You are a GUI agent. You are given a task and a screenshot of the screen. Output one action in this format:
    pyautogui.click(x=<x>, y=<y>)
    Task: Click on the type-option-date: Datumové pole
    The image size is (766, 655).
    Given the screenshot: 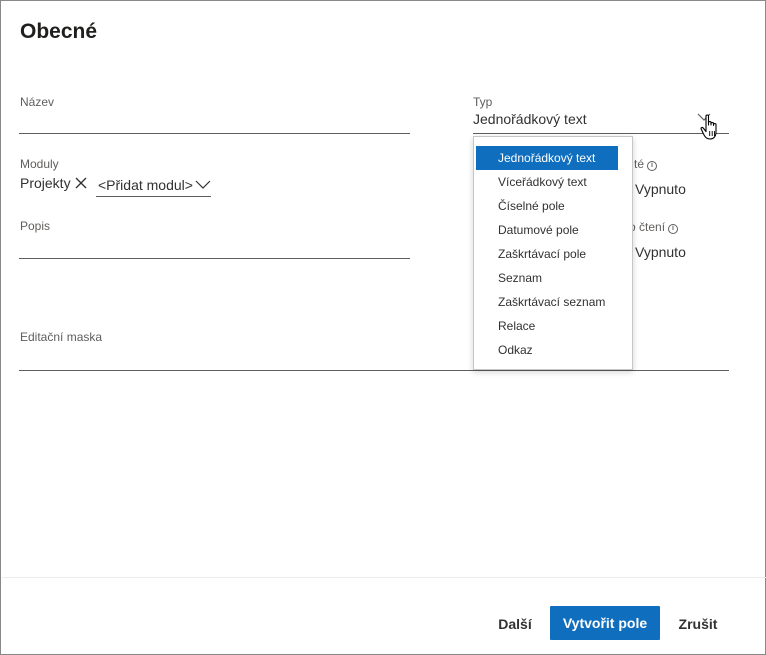 What is the action you would take?
    pyautogui.click(x=546, y=230)
    